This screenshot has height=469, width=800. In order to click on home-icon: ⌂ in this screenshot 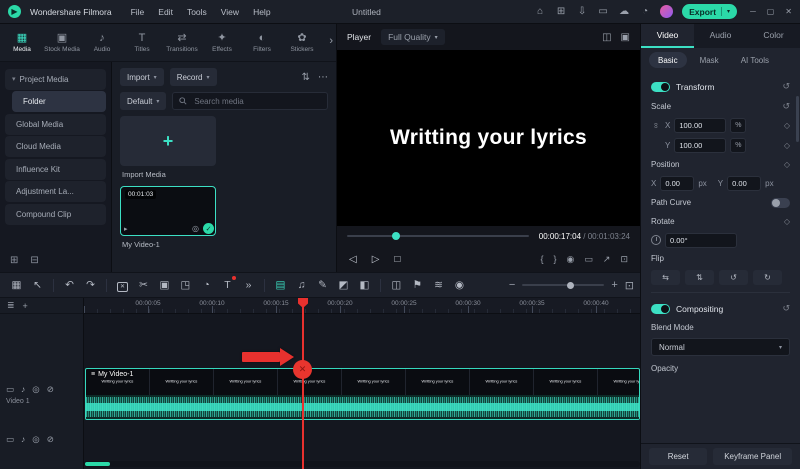, I will do `click(540, 11)`.